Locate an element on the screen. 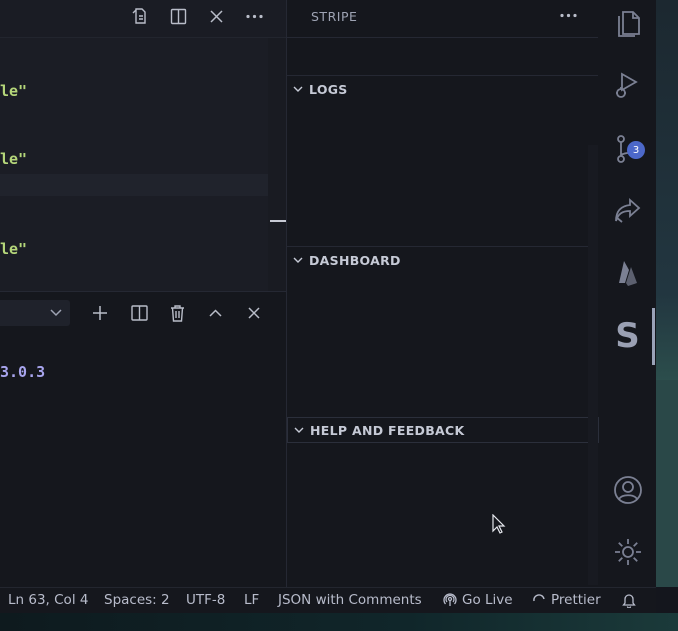  notifications-bell-icon is located at coordinates (629, 600).